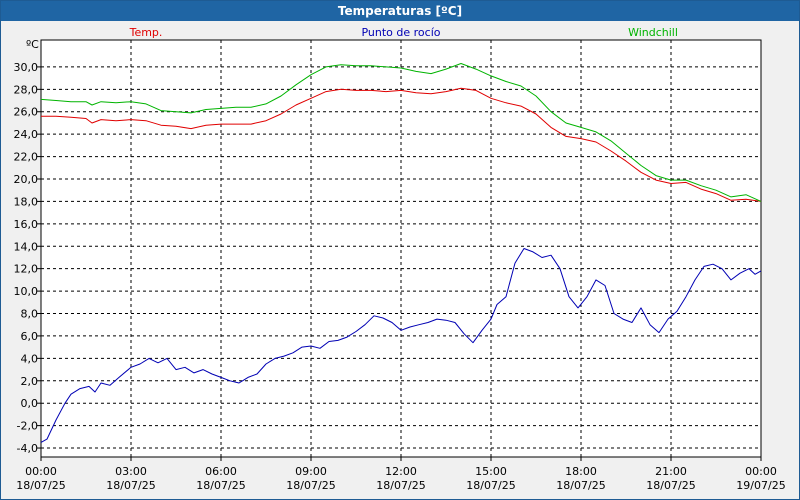 Image resolution: width=800 pixels, height=500 pixels. Describe the element at coordinates (26, 179) in the screenshot. I see `y-tick-label: 20,0` at that location.